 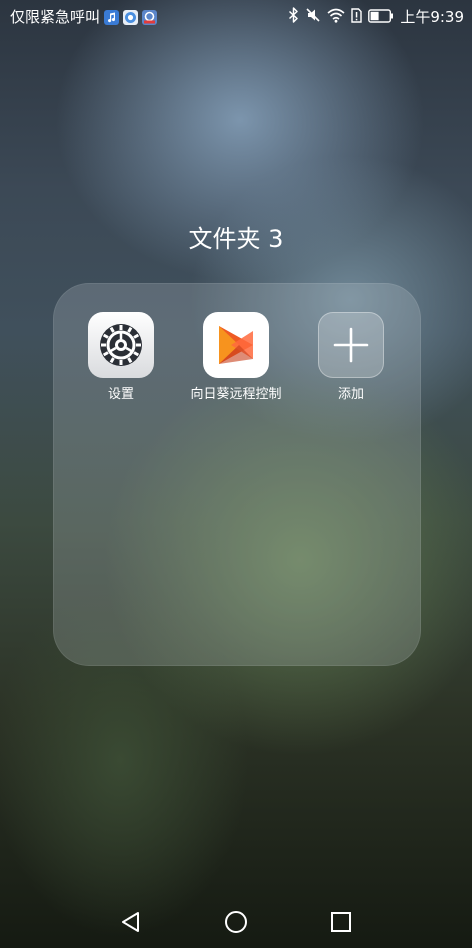 I want to click on sim-alert-icon, so click(x=357, y=17).